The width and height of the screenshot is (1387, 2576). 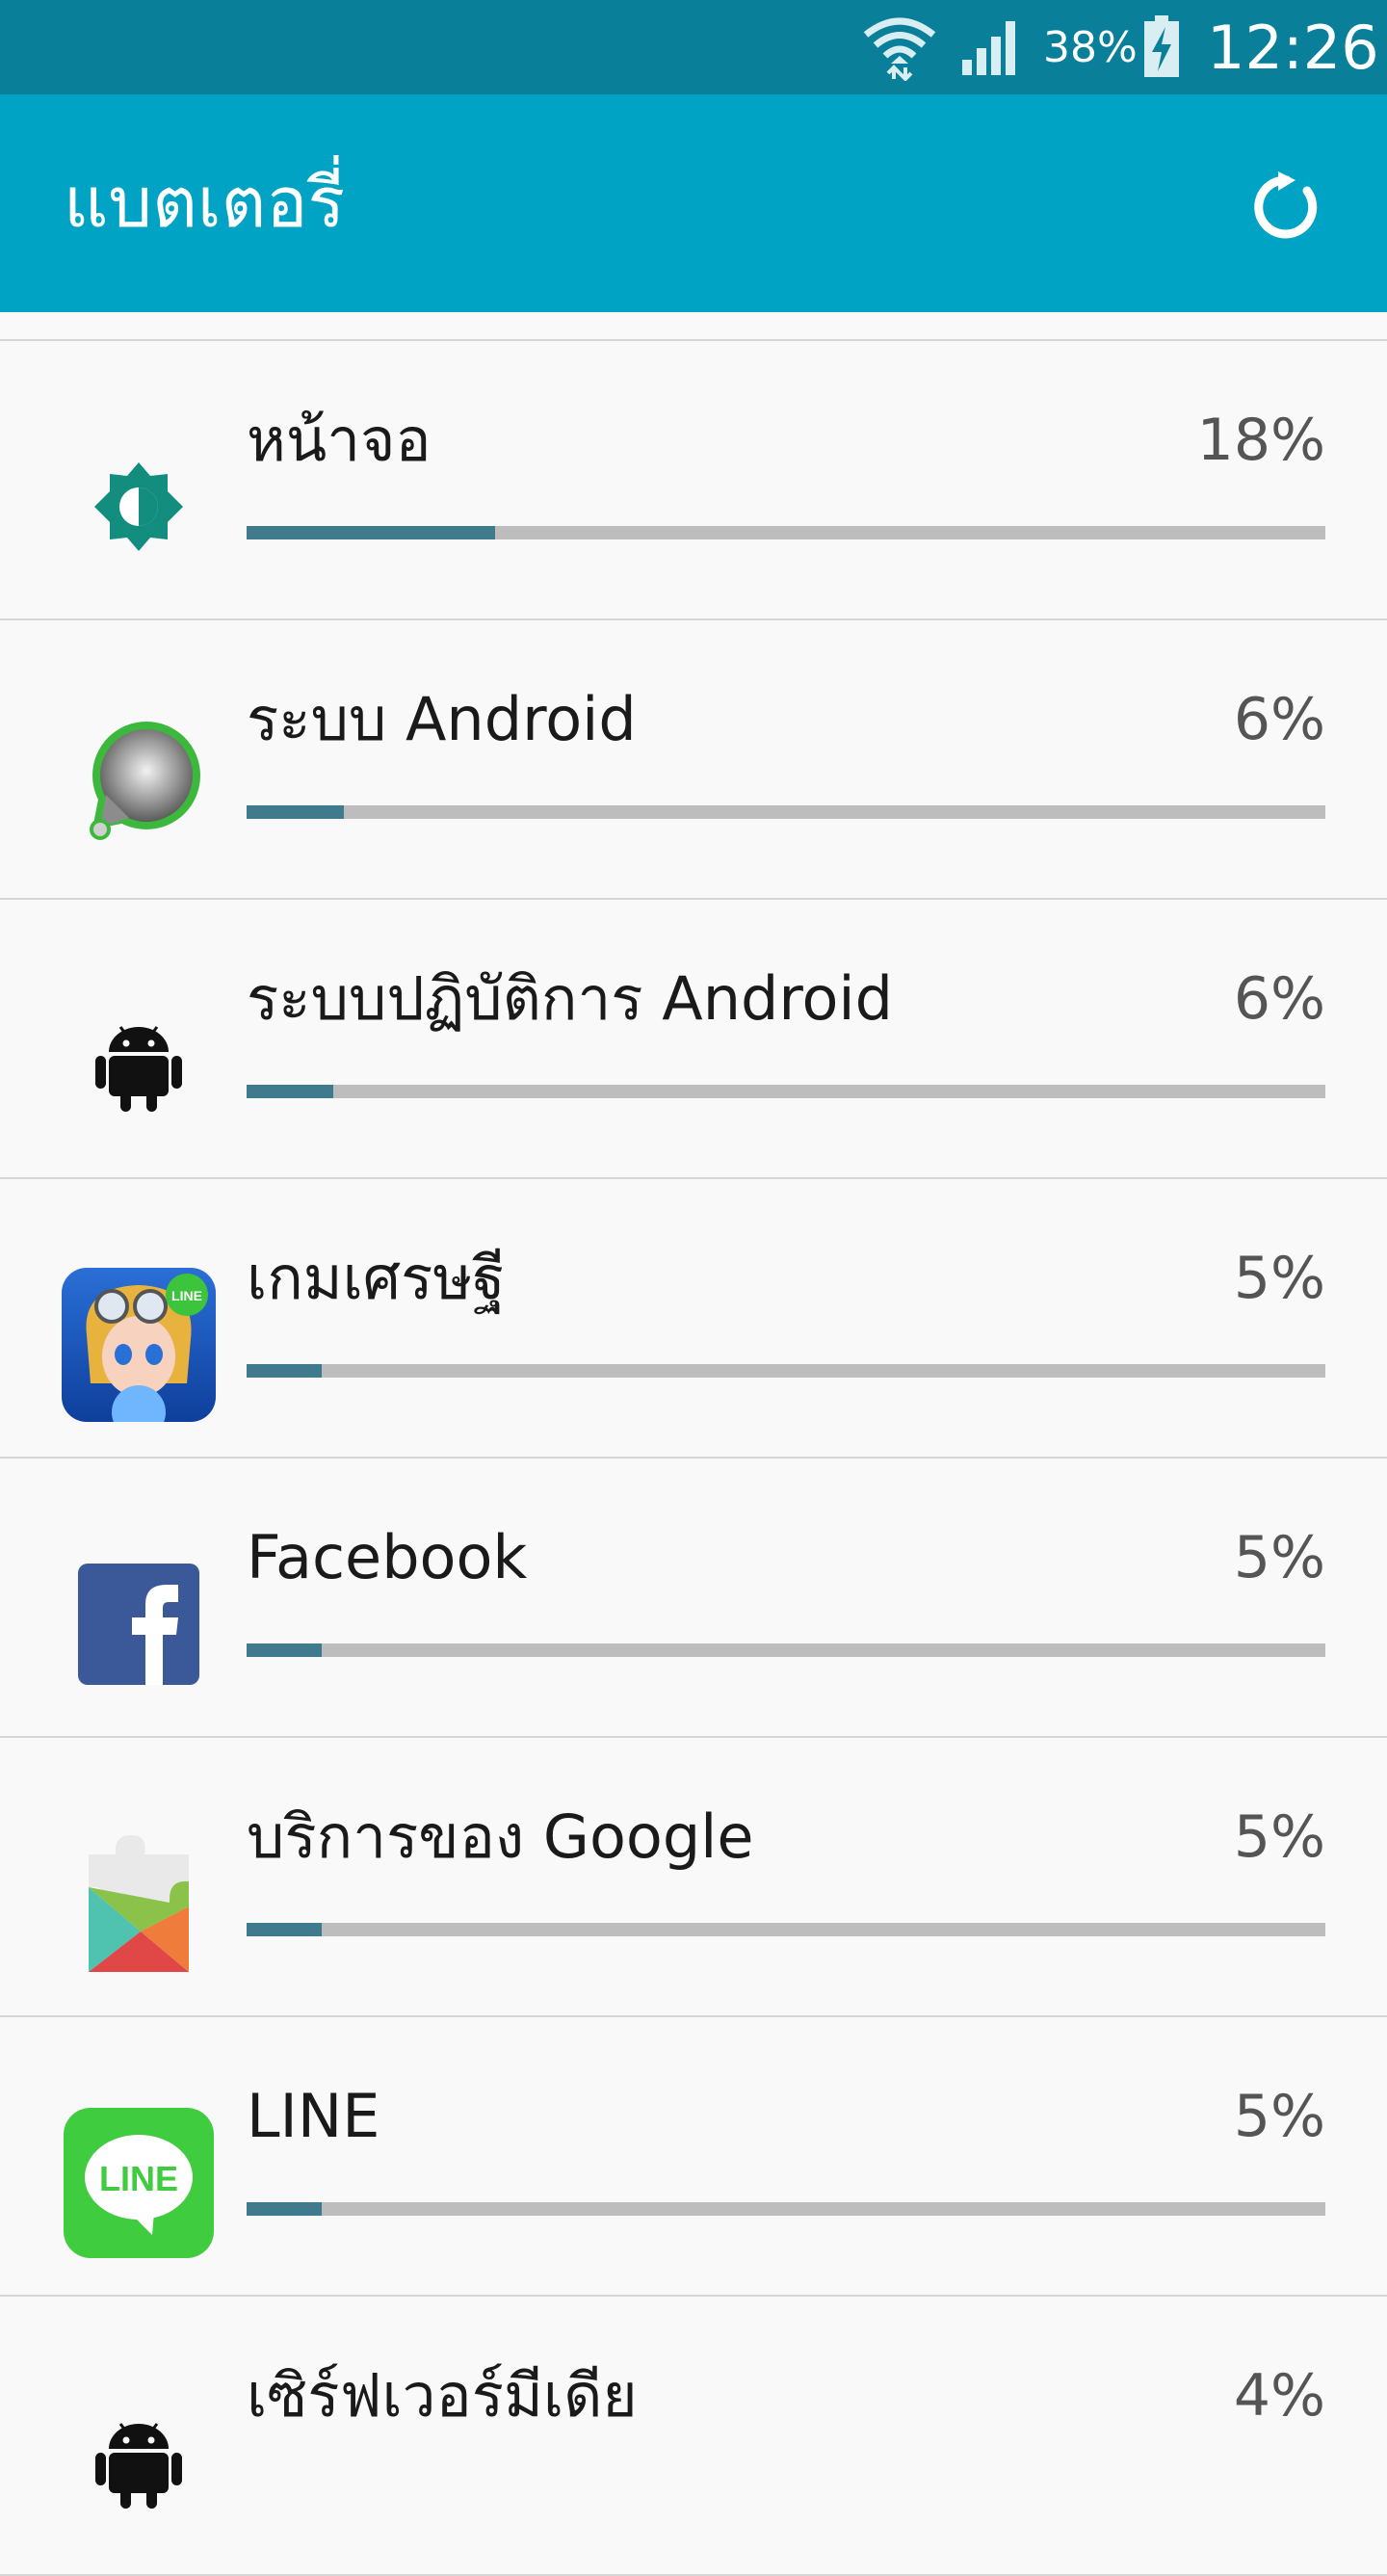 What do you see at coordinates (139, 786) in the screenshot?
I see `android-system-icon` at bounding box center [139, 786].